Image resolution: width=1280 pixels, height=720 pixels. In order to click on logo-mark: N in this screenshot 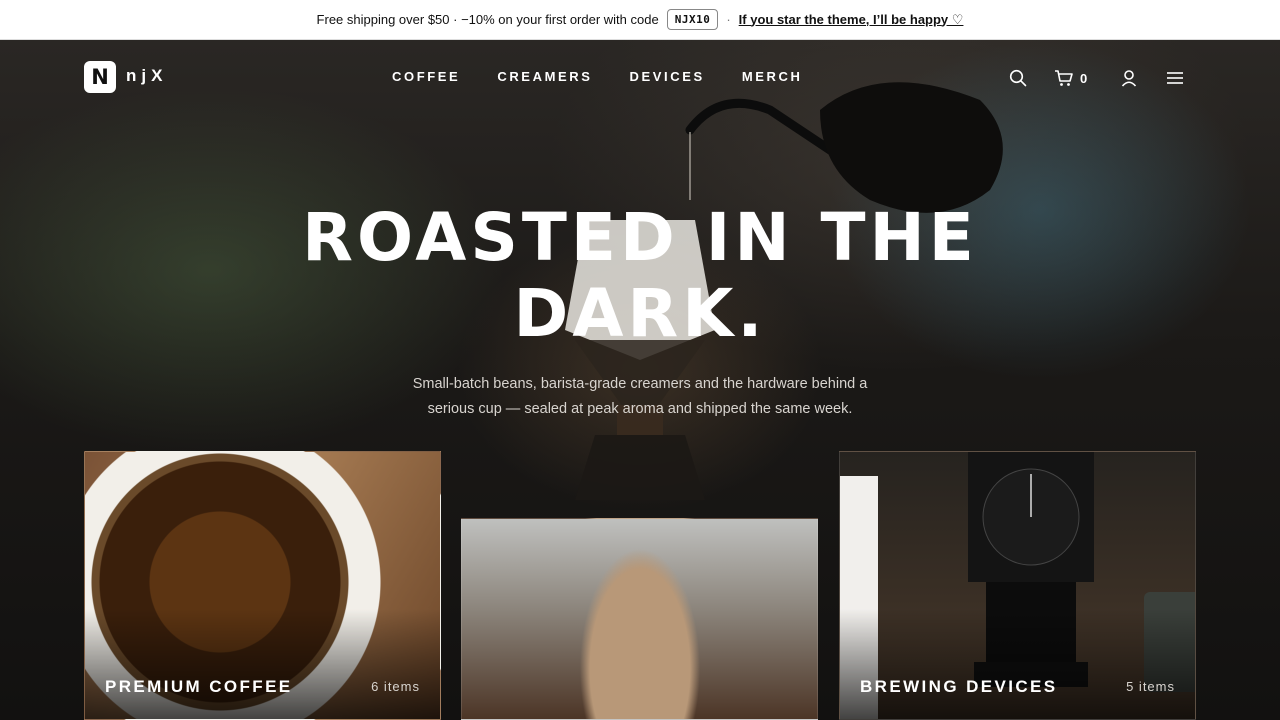, I will do `click(100, 77)`.